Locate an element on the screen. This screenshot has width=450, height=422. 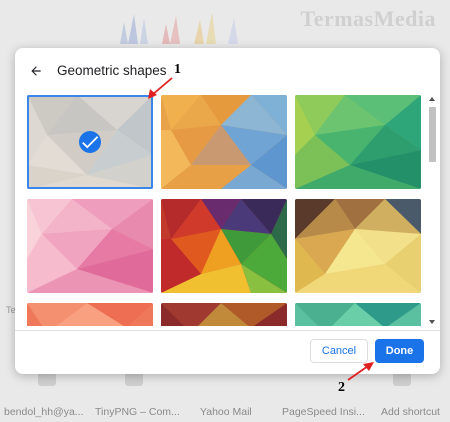
shortcut-label: Yahoo Mail is located at coordinates (226, 412).